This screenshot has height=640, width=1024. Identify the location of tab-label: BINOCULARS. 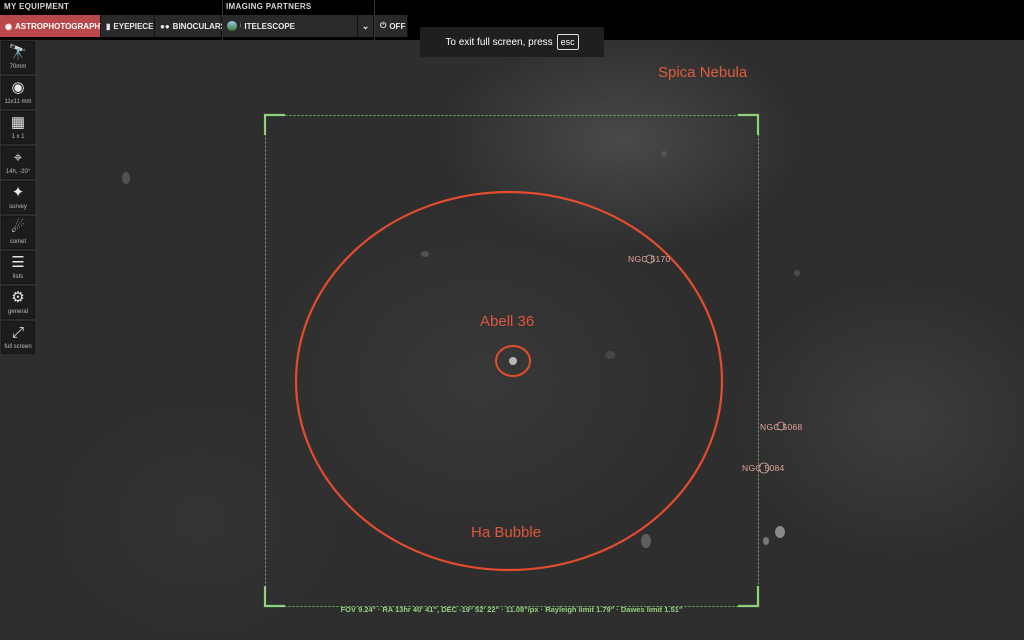
(199, 26).